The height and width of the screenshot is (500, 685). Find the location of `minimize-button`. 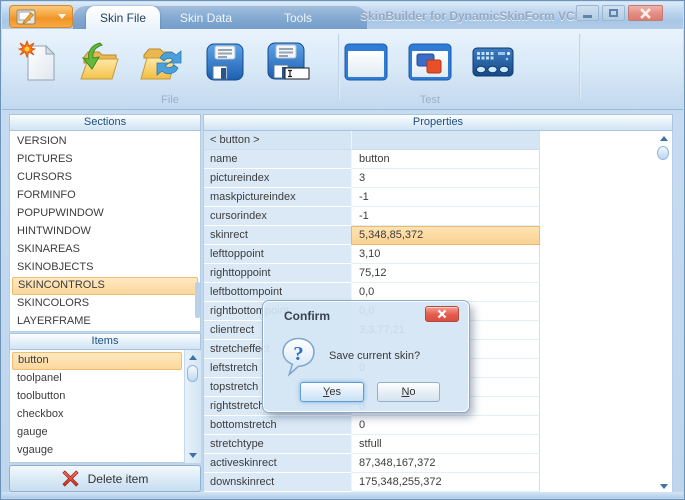

minimize-button is located at coordinates (587, 13).